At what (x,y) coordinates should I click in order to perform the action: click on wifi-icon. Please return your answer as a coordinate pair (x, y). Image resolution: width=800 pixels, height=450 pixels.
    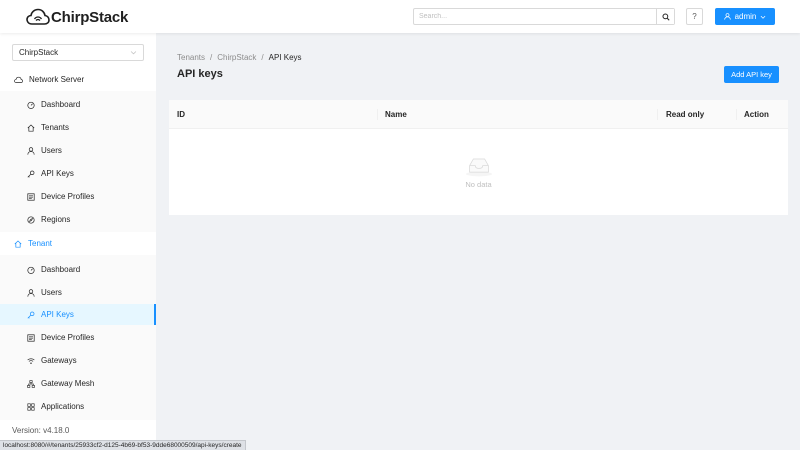
    Looking at the image, I should click on (31, 361).